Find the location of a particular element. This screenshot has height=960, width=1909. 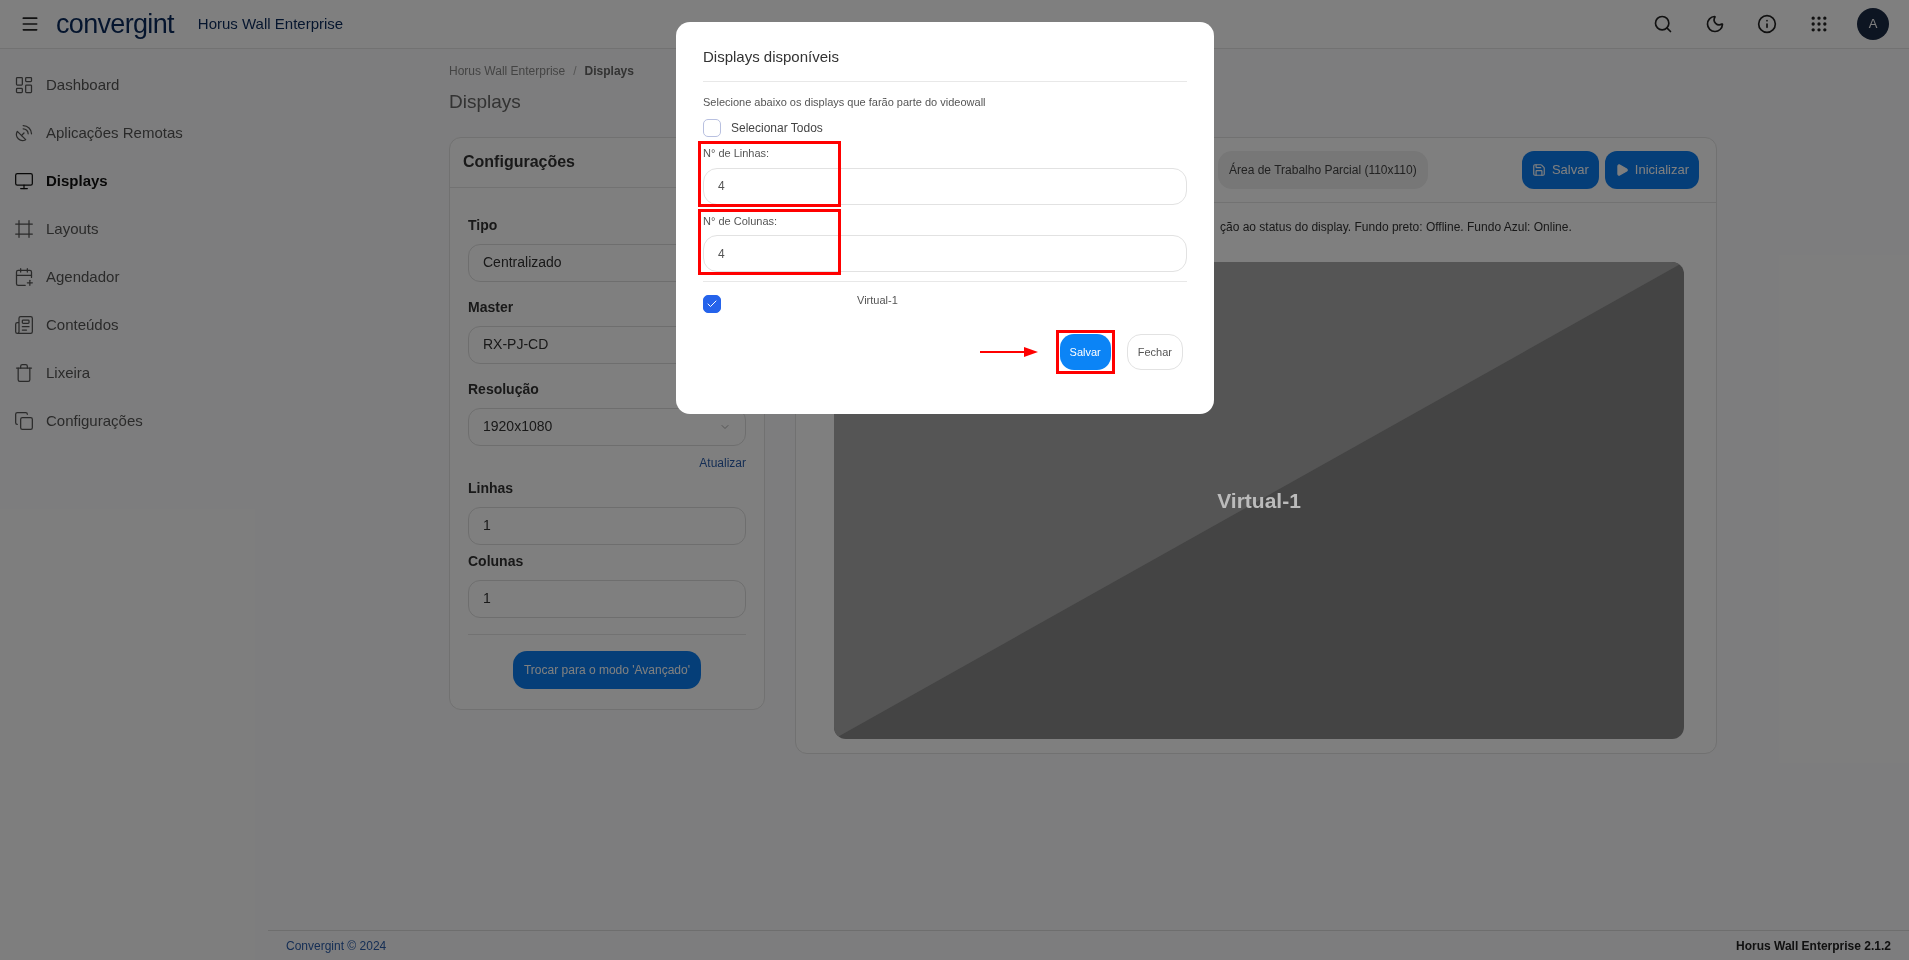

field-label: N° de Colunas: is located at coordinates (740, 221).